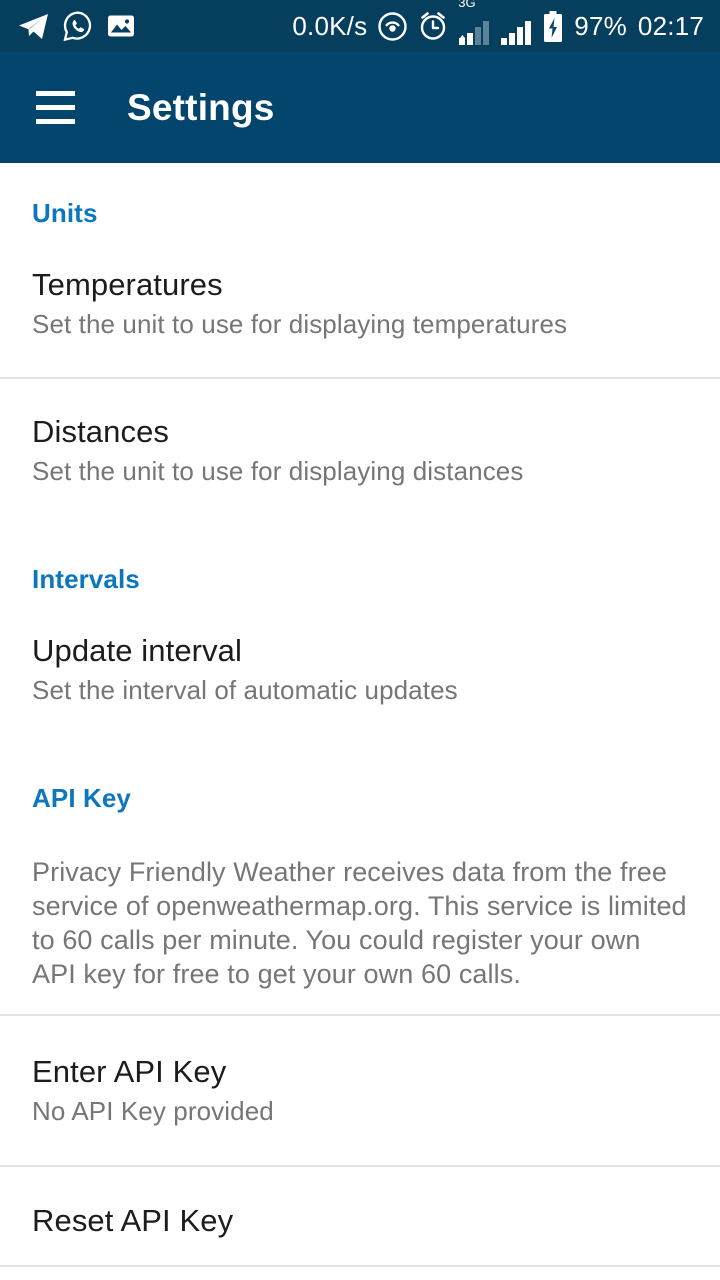 This screenshot has width=720, height=1280. I want to click on preference-title: Temperatures, so click(127, 284).